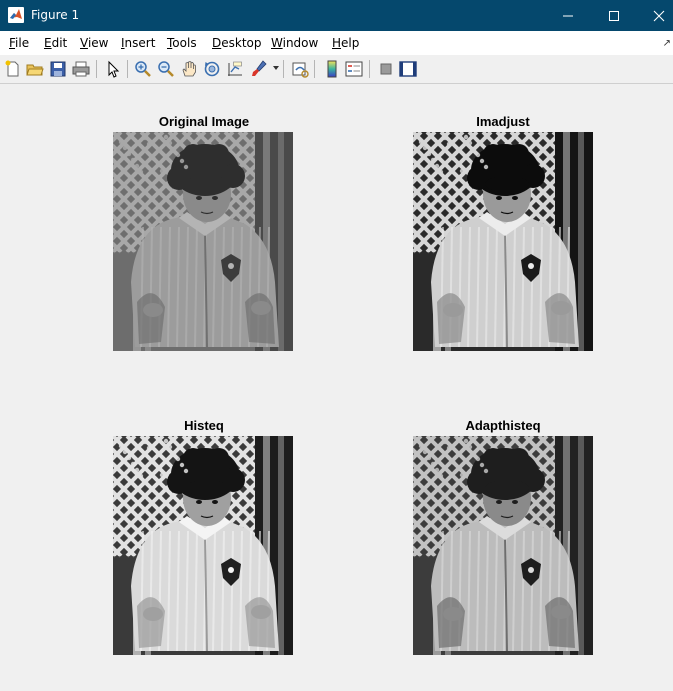 Image resolution: width=673 pixels, height=691 pixels. What do you see at coordinates (659, 15) in the screenshot?
I see `close-icon` at bounding box center [659, 15].